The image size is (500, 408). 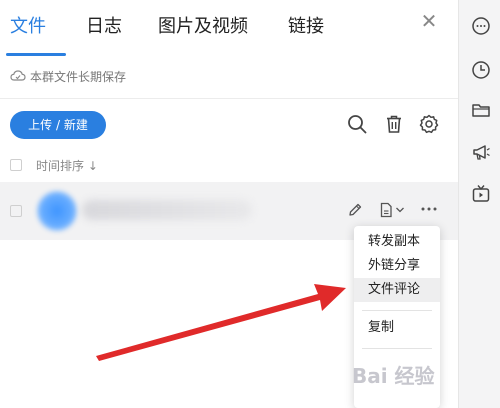 What do you see at coordinates (481, 152) in the screenshot?
I see `megaphone-icon` at bounding box center [481, 152].